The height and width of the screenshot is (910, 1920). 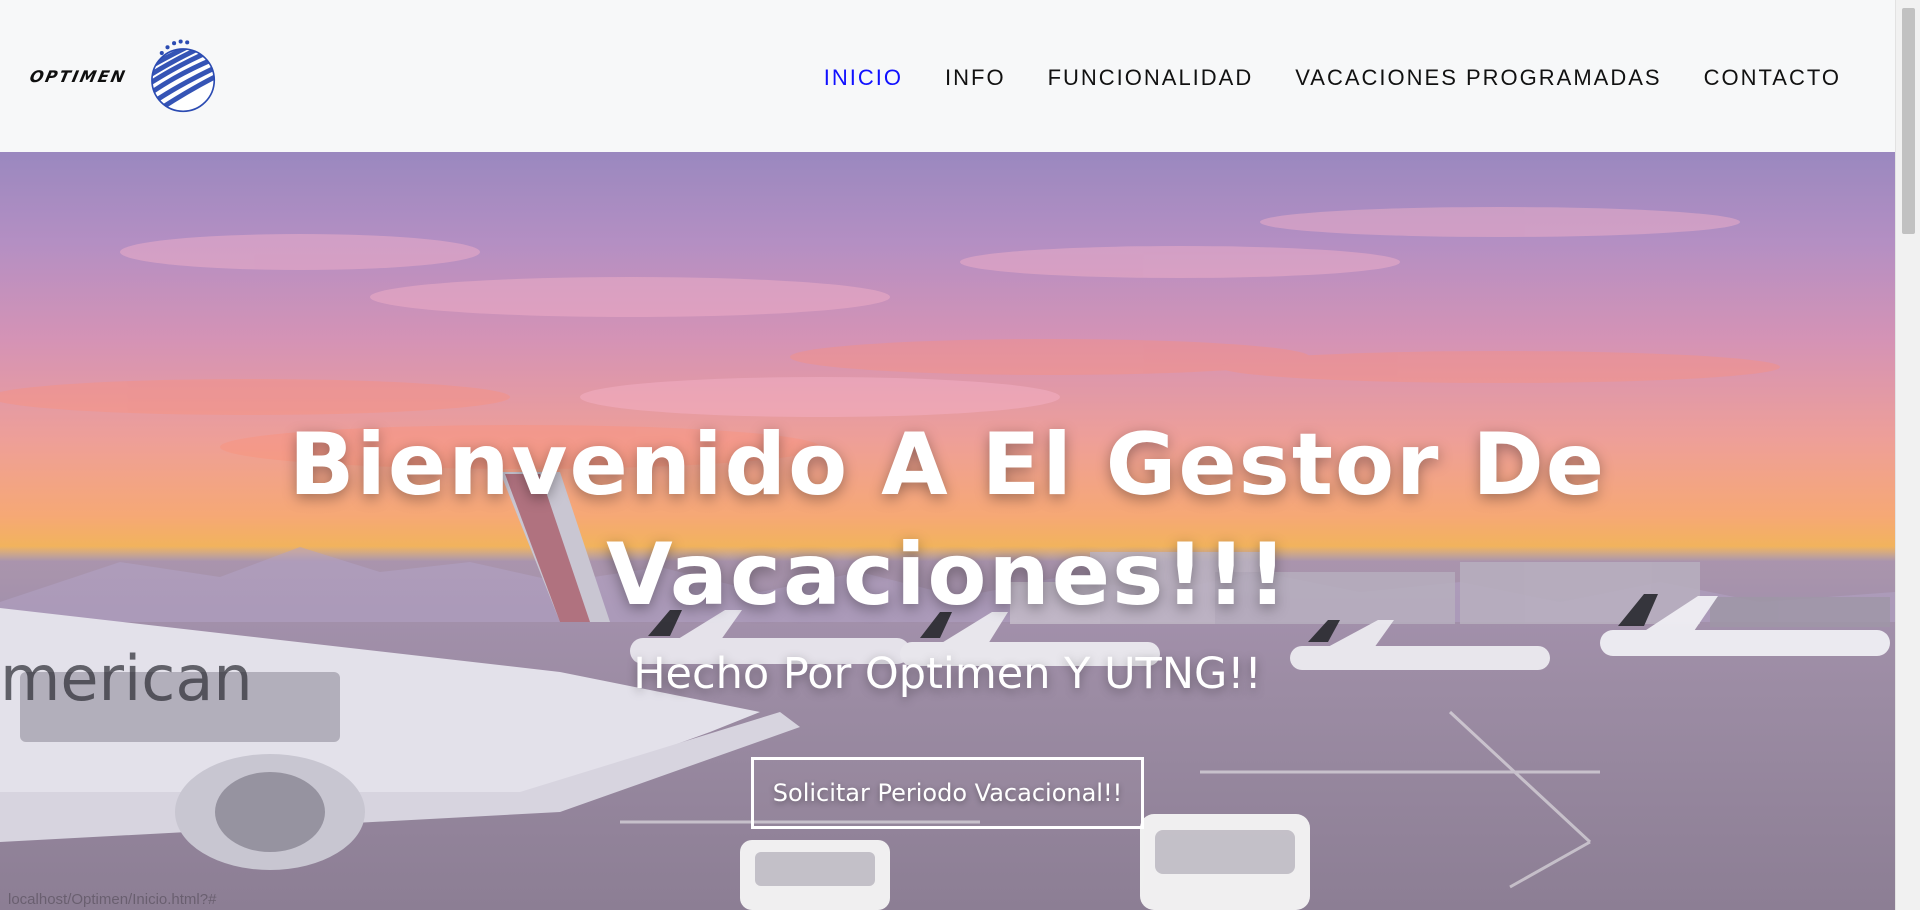 What do you see at coordinates (975, 78) in the screenshot?
I see `nav-item-info: INFO` at bounding box center [975, 78].